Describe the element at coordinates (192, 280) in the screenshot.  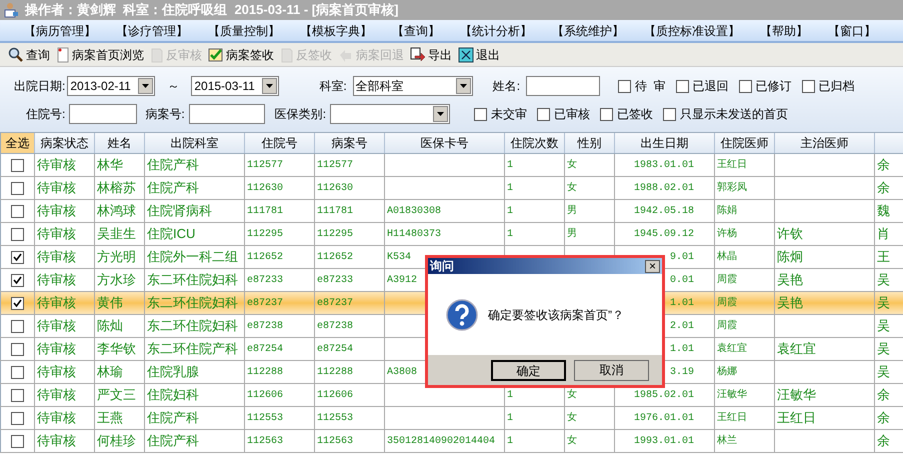
I see `table-cell-text: 东二环住院妇科` at that location.